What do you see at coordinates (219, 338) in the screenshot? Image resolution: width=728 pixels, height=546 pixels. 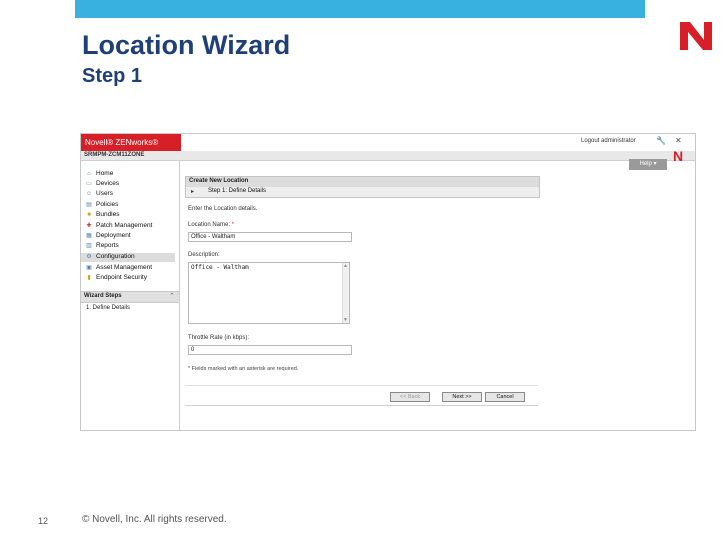 I see `throttle-label: Throttle Rate (in kbps):` at bounding box center [219, 338].